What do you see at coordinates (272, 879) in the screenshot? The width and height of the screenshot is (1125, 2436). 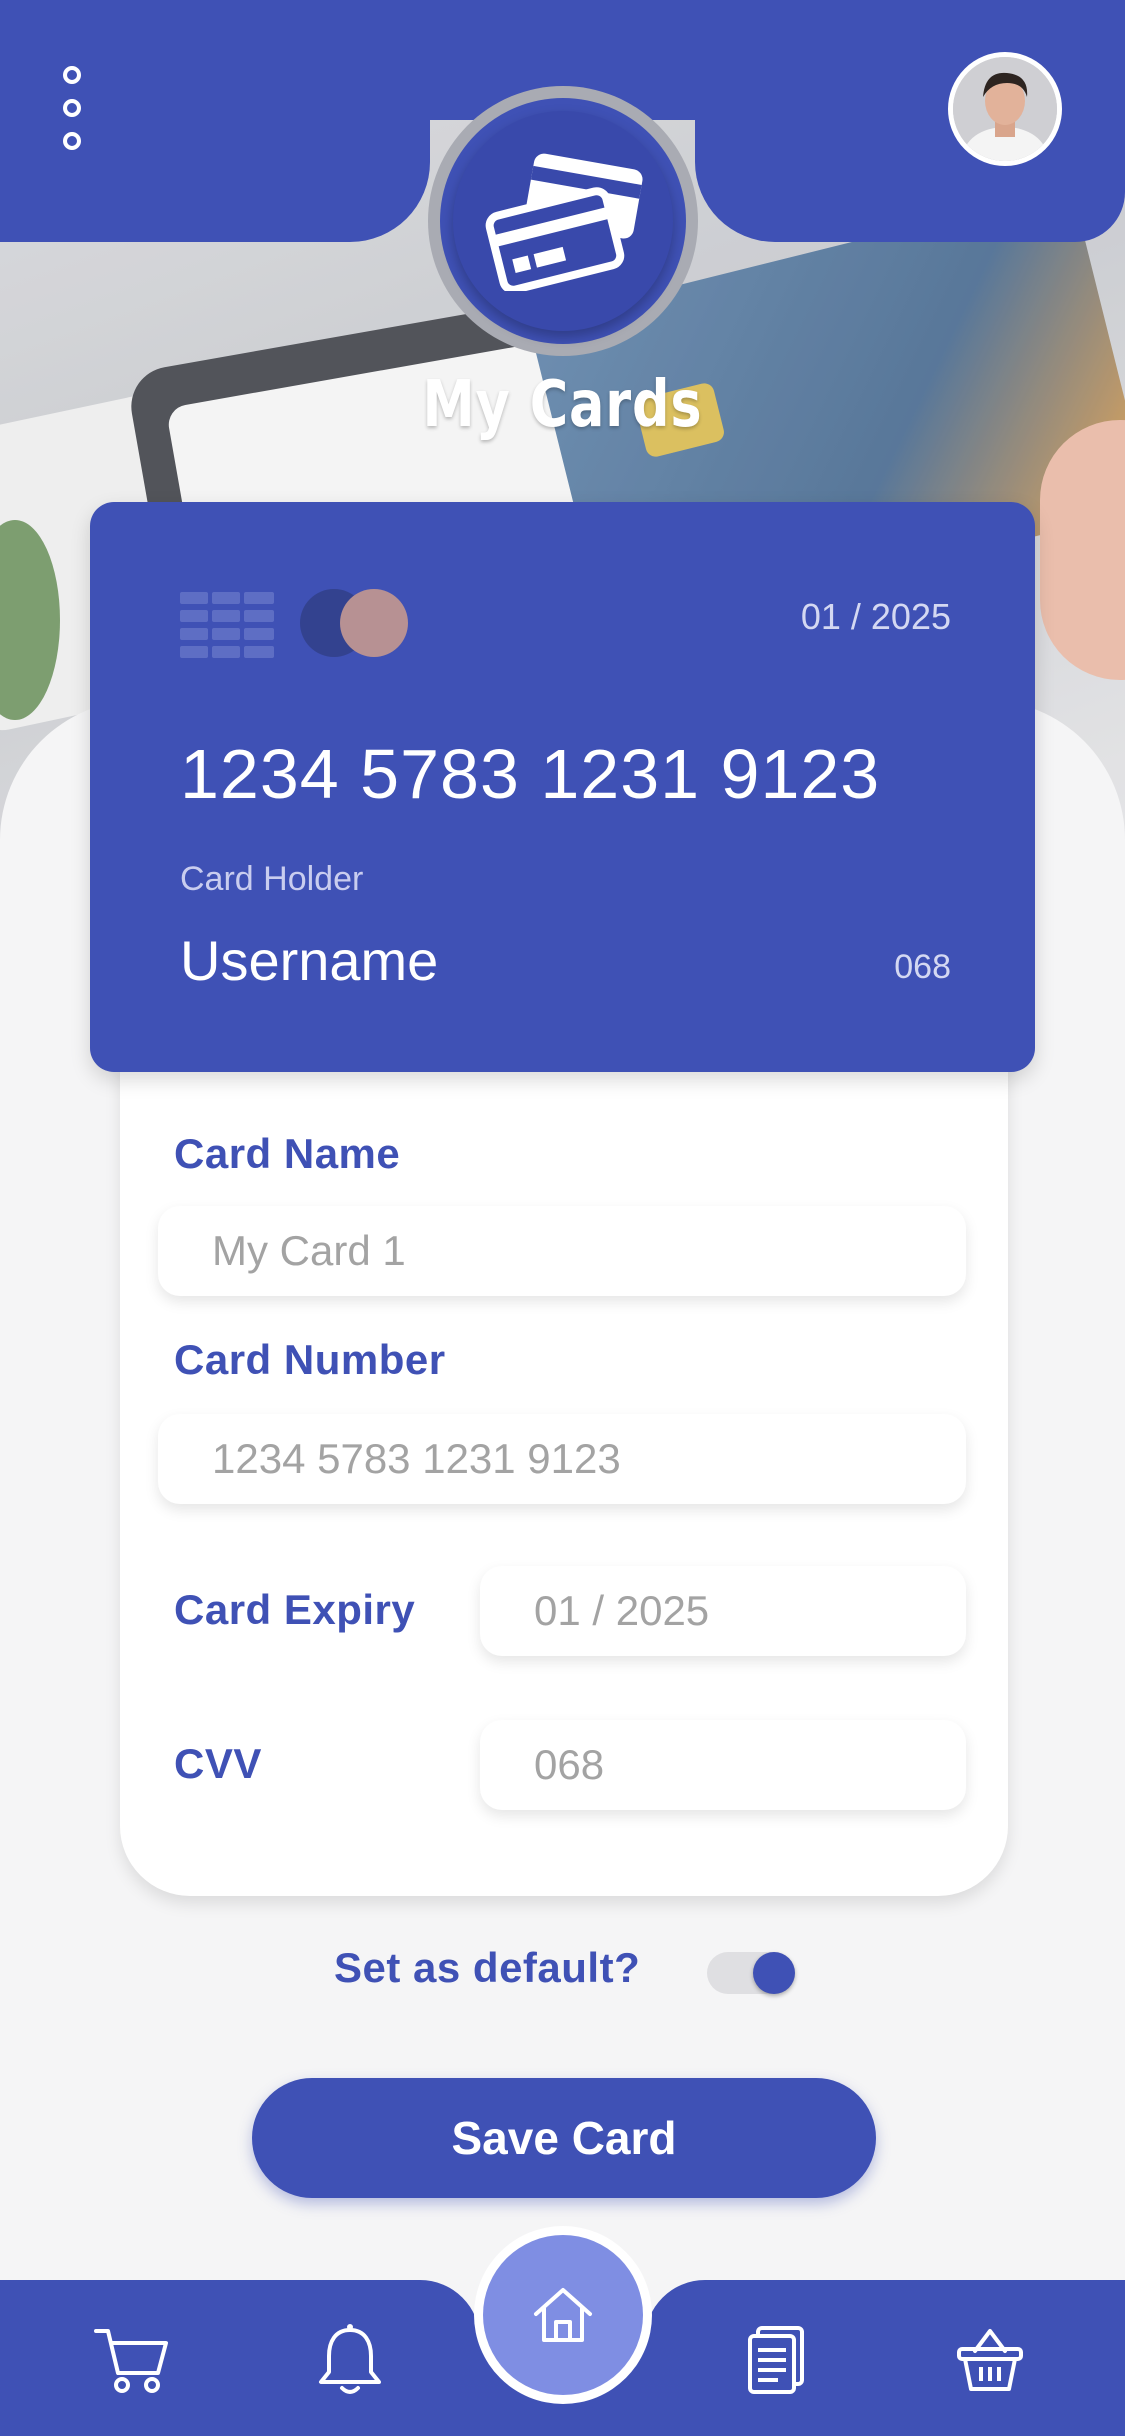 I see `card-holder-label: Card Holder` at bounding box center [272, 879].